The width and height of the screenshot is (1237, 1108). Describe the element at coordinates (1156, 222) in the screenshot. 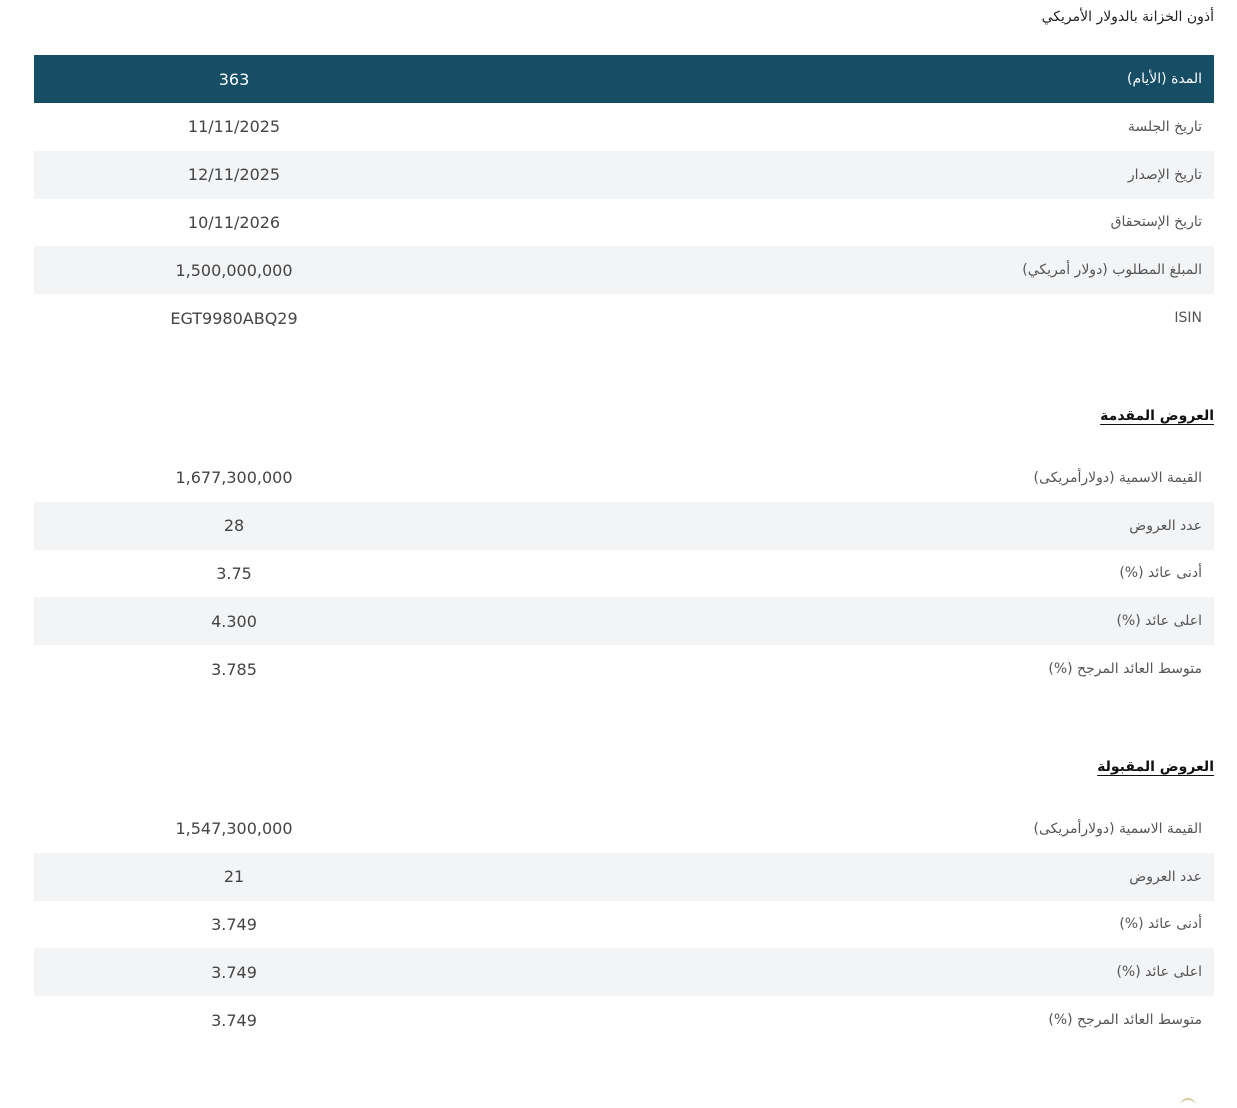

I see `row-label: تاريخ الإستحقاق` at that location.